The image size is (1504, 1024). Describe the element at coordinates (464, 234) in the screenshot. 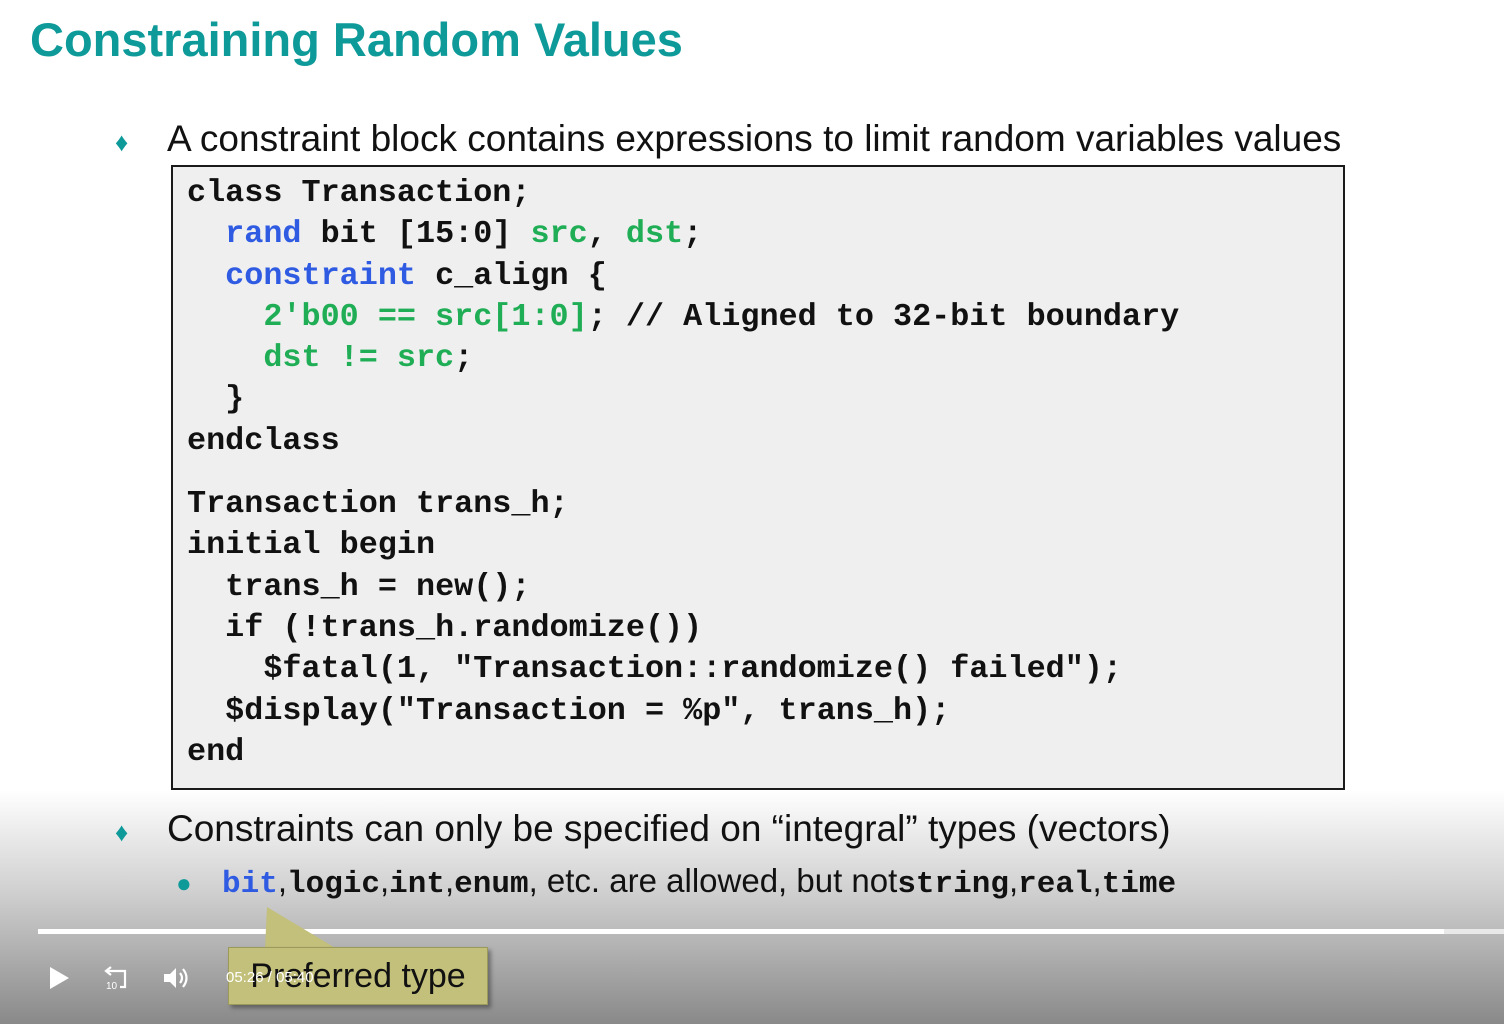

I see `code-line: rand bit [15:0] src, dst;` at that location.